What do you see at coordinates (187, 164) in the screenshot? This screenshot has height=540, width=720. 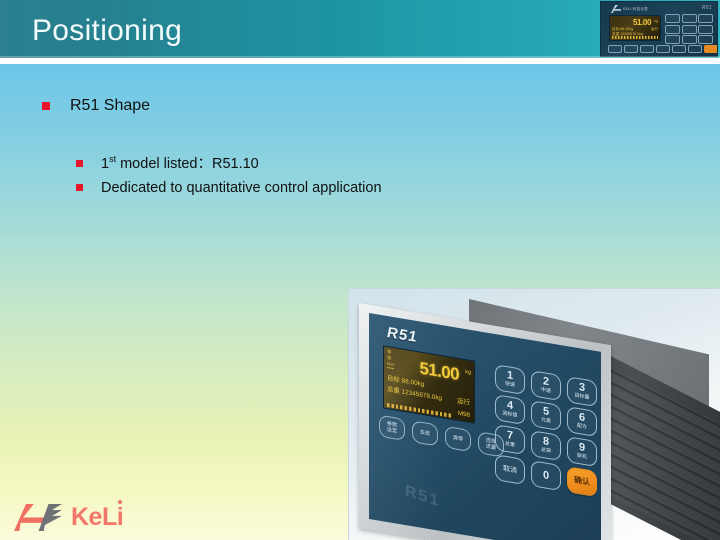 I see `bullet-level2-rest: model listed：R51.10` at bounding box center [187, 164].